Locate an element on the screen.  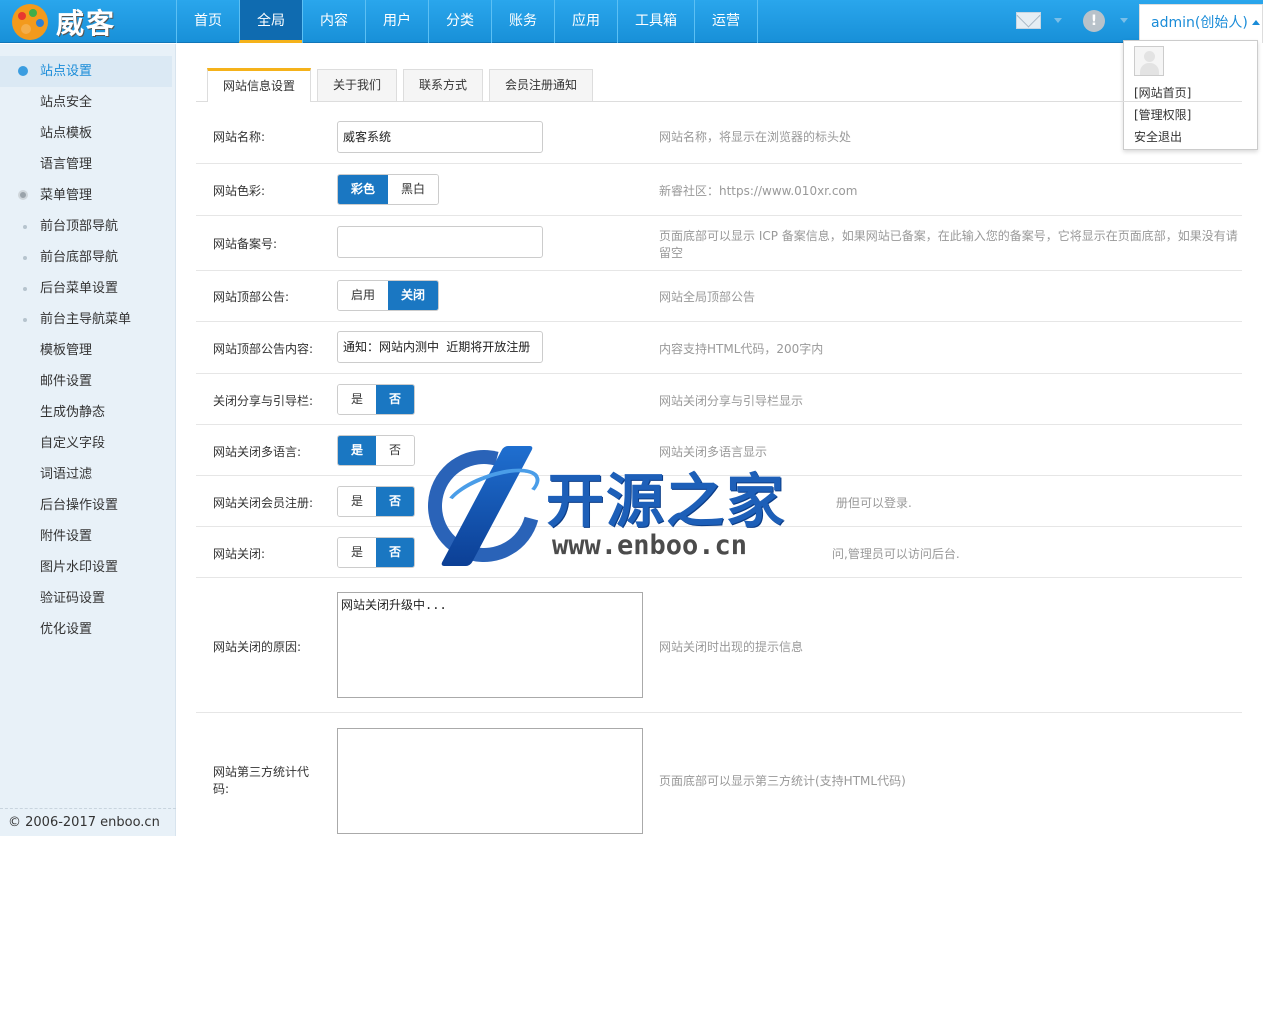
sidebar-item-2: 站点模板 is located at coordinates (87, 133).